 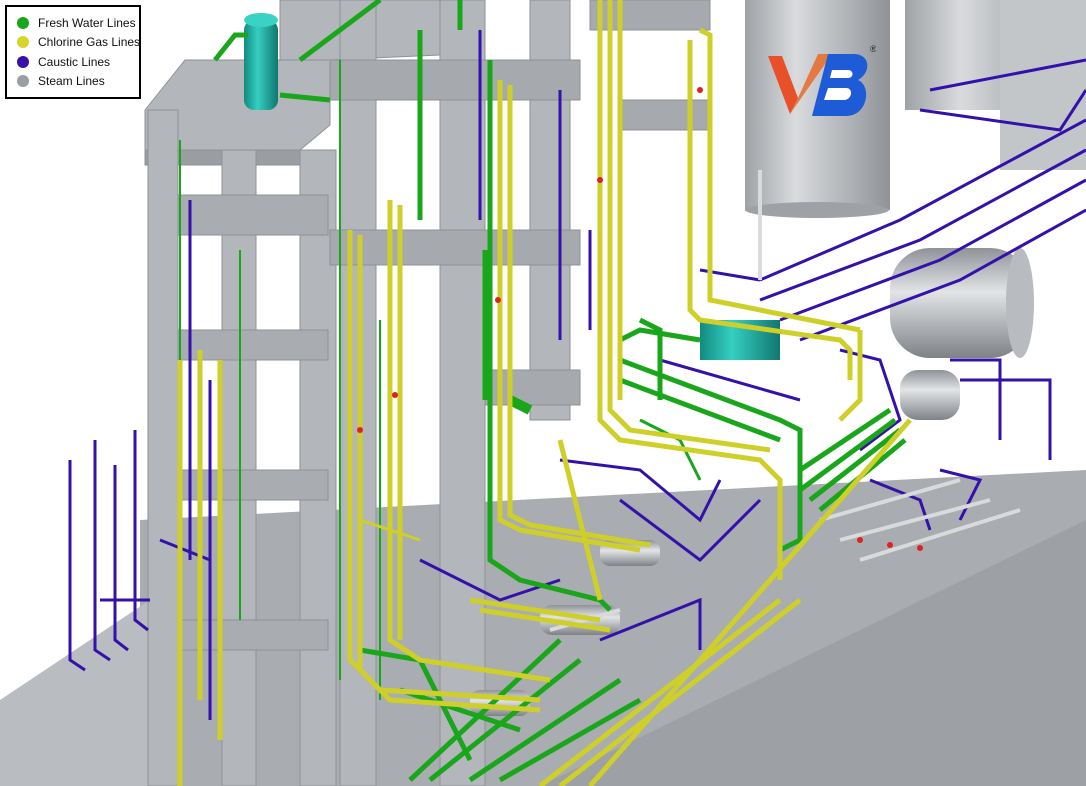 I want to click on legend-item-fresh-water: Fresh Water Lines, so click(x=78, y=23).